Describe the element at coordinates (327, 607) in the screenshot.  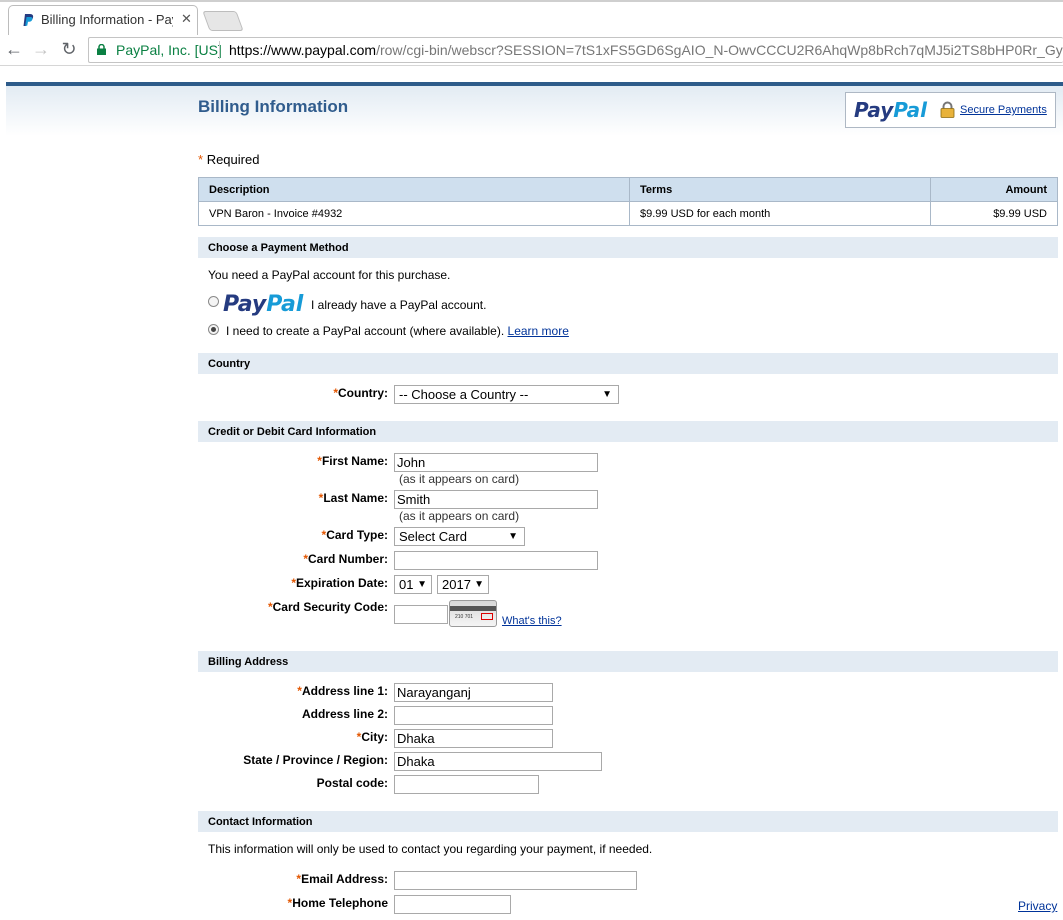
I see `csc-label: *Card Security Code:` at that location.